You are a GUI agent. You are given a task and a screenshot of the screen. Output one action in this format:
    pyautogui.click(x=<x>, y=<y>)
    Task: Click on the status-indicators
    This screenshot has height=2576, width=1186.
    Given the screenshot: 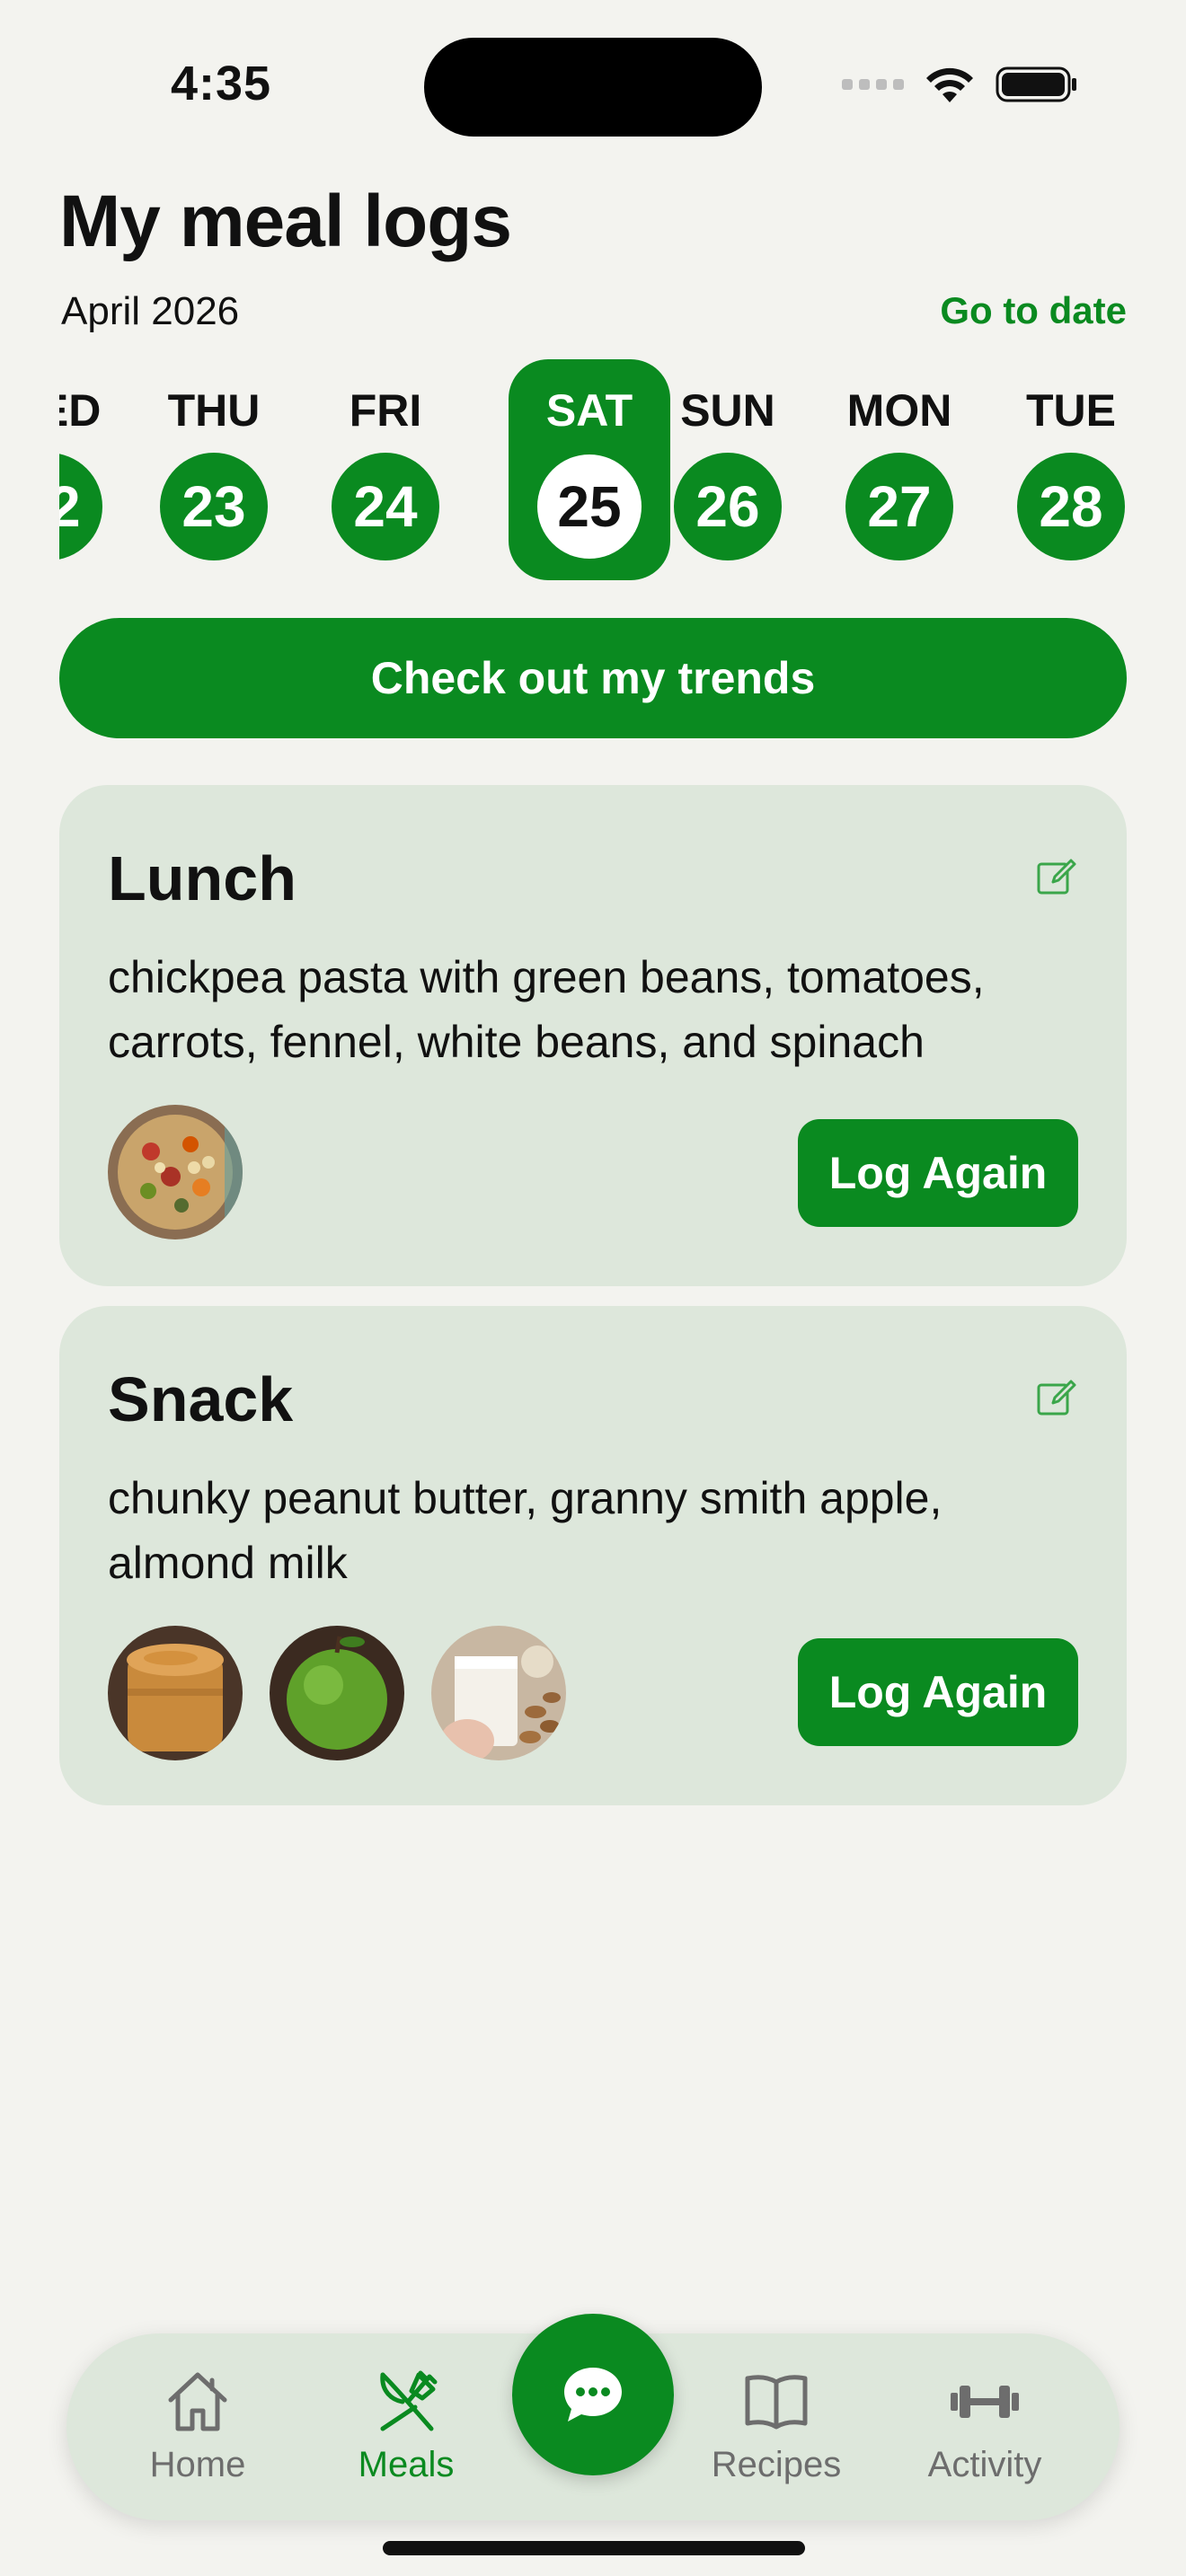 What is the action you would take?
    pyautogui.click(x=960, y=84)
    